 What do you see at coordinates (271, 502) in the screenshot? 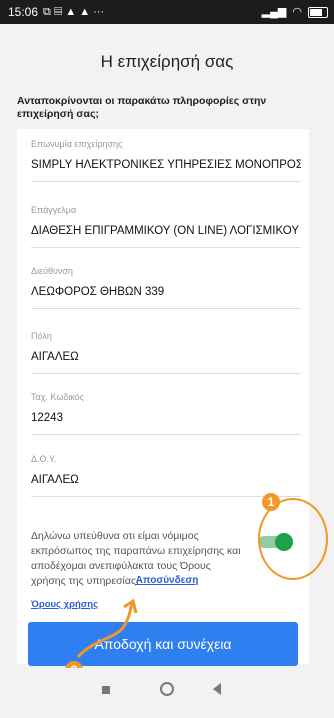
I see `annotation-badge-1: 1` at bounding box center [271, 502].